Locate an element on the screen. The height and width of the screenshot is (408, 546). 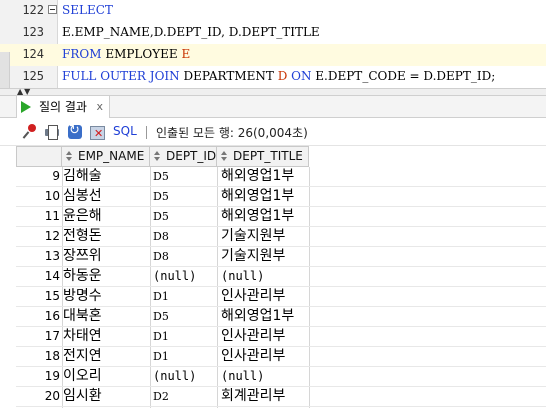
table-row: 18 전지연 D1 인사관리부 is located at coordinates (281, 357).